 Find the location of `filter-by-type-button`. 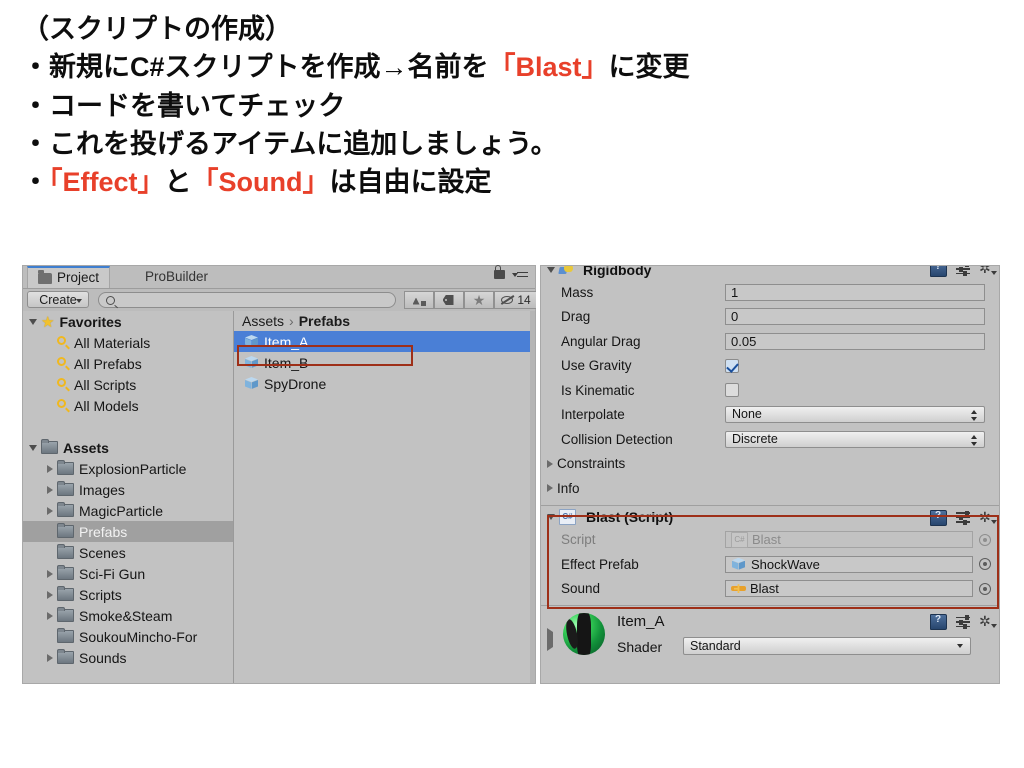

filter-by-type-button is located at coordinates (419, 300).